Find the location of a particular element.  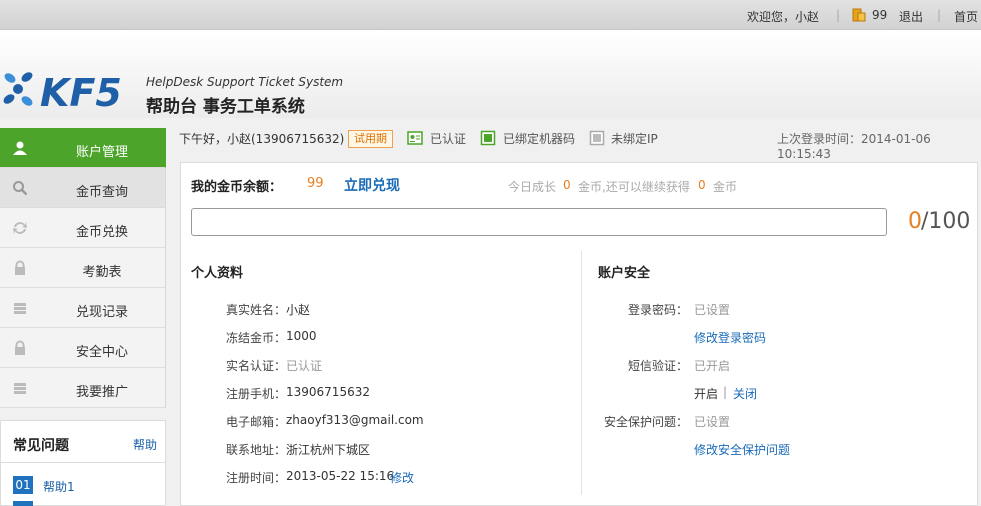

sidebar-item-cash-records: 兑现记录 is located at coordinates (83, 308).